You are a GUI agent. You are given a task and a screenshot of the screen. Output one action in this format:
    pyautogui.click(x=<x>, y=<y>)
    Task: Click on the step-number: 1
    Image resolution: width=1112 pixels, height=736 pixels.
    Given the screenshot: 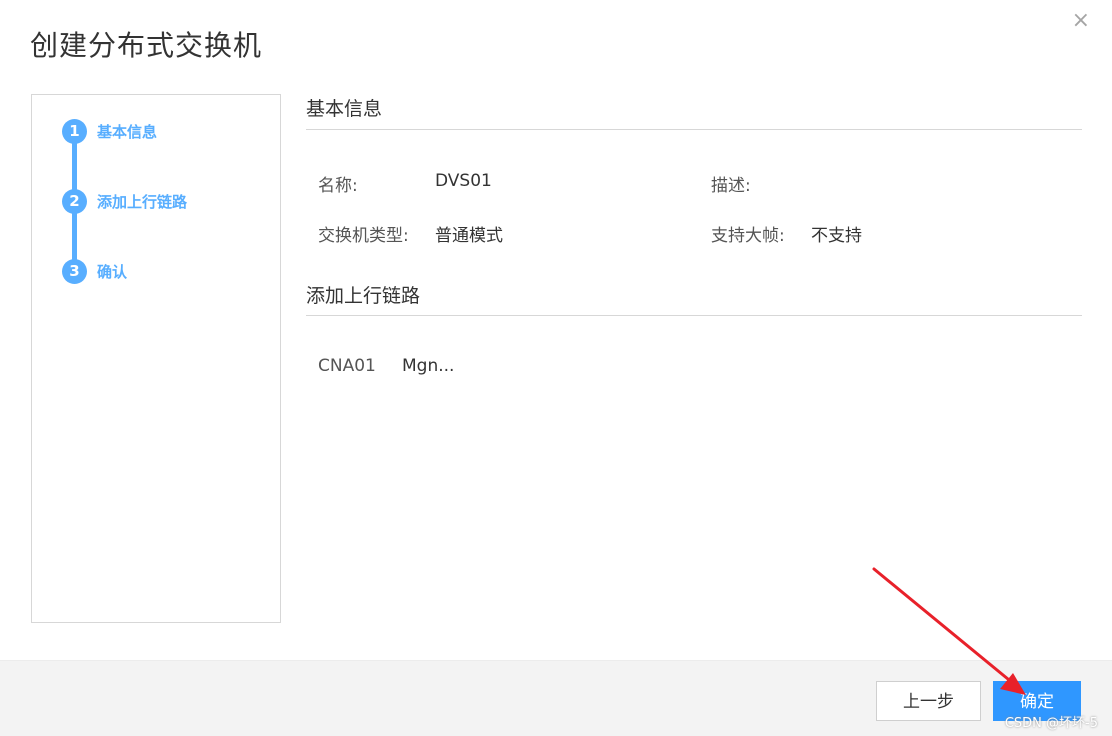 What is the action you would take?
    pyautogui.click(x=74, y=131)
    